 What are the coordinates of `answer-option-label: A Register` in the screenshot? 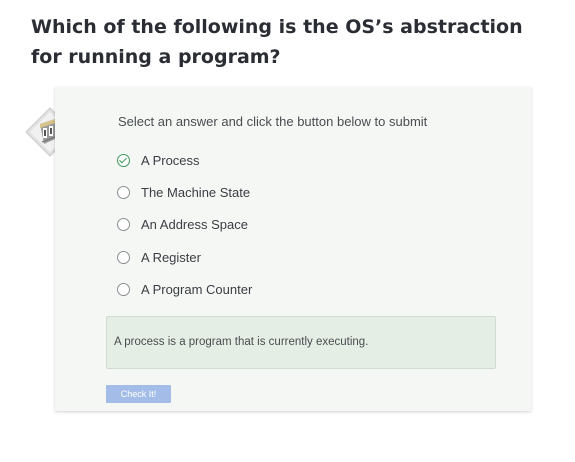 It's located at (171, 257).